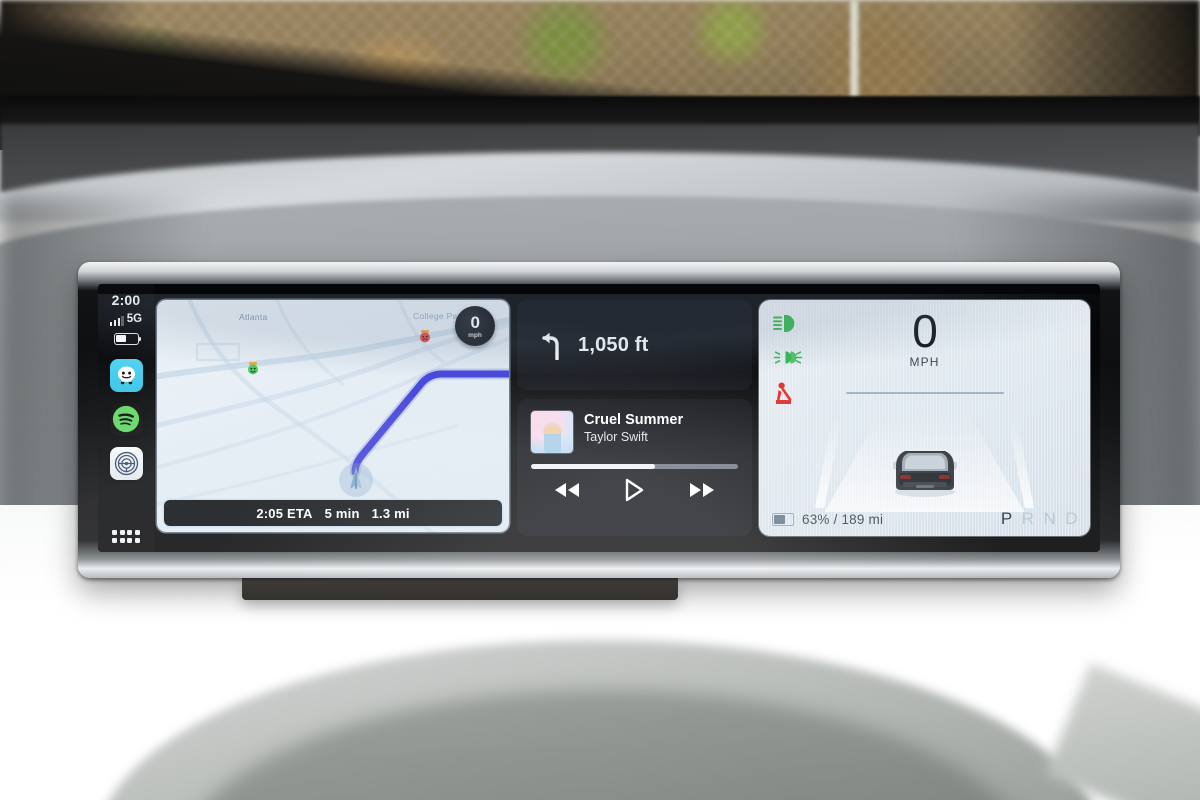 Image resolution: width=1200 pixels, height=800 pixels. Describe the element at coordinates (702, 490) in the screenshot. I see `fast-forward-button` at that location.